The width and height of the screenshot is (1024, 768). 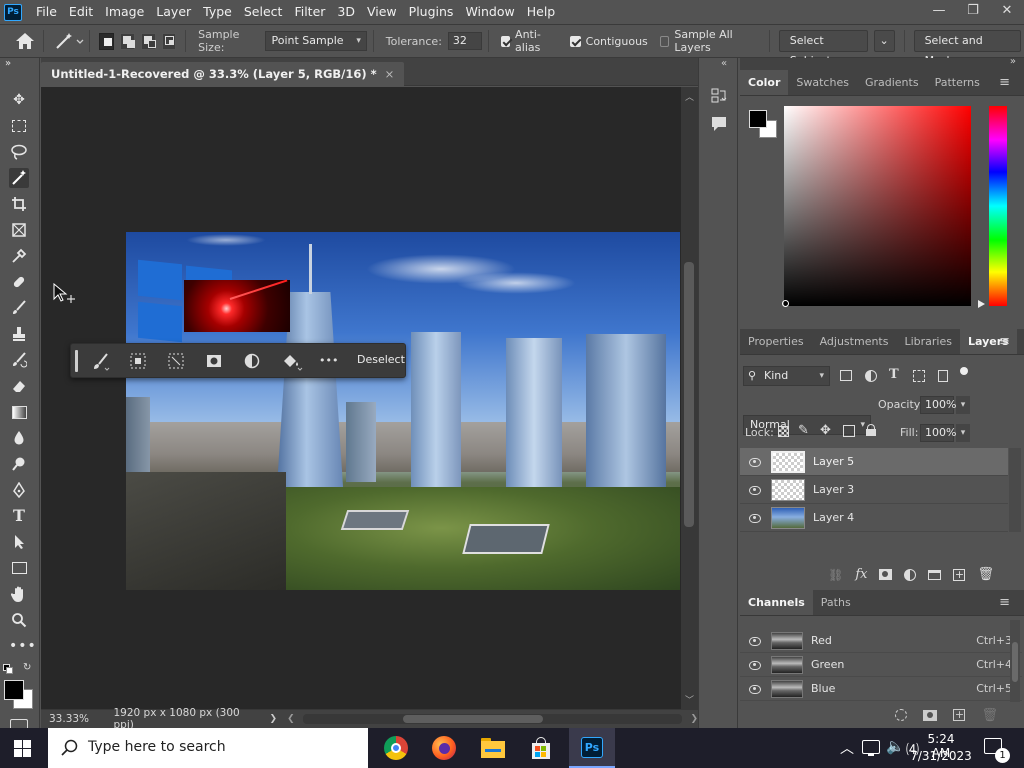 I want to click on layer-name: Layer 5, so click(x=833, y=461).